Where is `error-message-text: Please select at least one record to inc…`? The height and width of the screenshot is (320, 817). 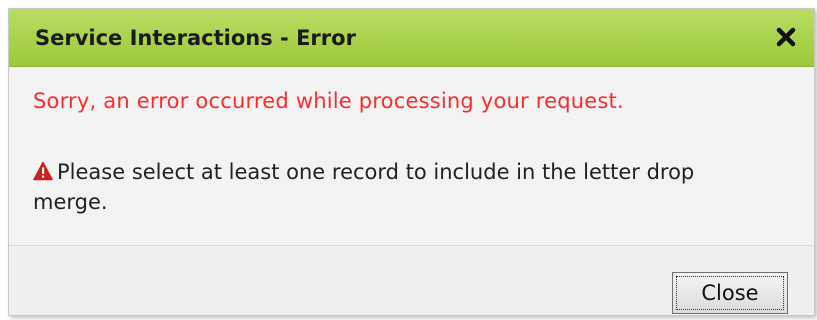 error-message-text: Please select at least one record to inc… is located at coordinates (364, 187).